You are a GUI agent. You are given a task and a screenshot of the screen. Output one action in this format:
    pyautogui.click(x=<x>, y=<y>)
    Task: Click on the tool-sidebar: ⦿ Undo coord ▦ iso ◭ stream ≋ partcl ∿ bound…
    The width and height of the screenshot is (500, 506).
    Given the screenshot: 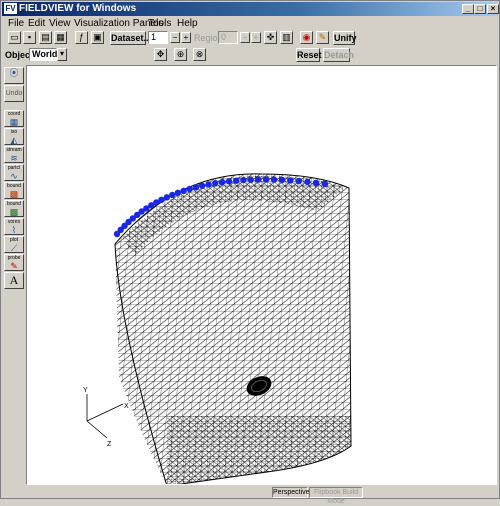 What is the action you would take?
    pyautogui.click(x=14, y=275)
    